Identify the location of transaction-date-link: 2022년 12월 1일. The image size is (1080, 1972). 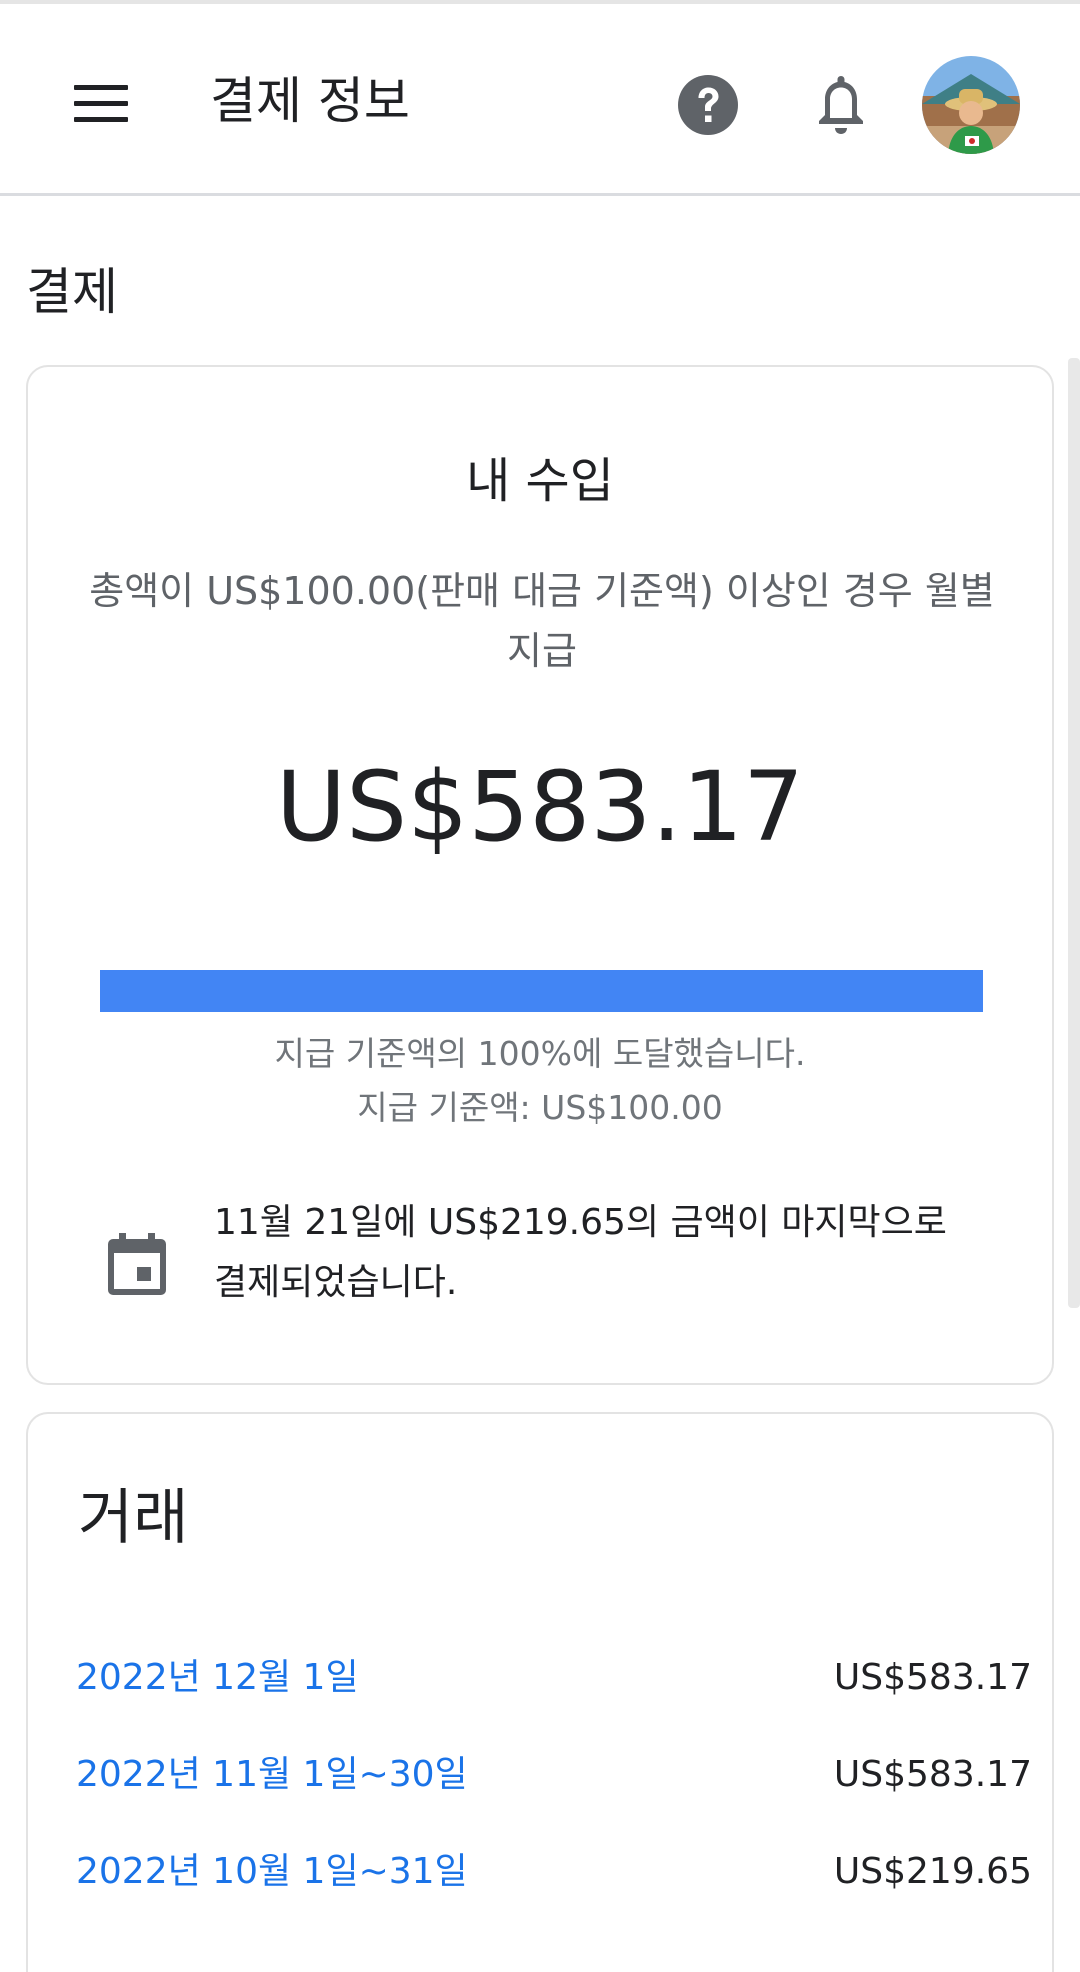
(217, 1678).